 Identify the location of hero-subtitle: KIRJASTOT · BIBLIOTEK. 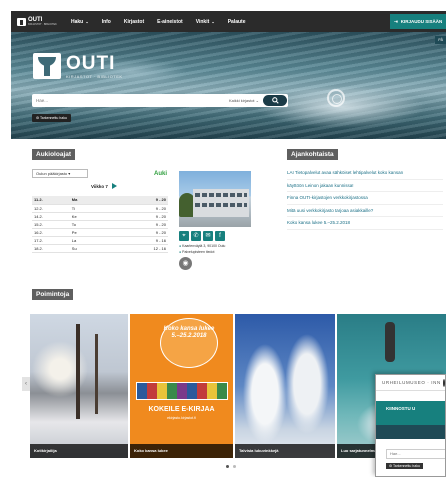
(94, 76).